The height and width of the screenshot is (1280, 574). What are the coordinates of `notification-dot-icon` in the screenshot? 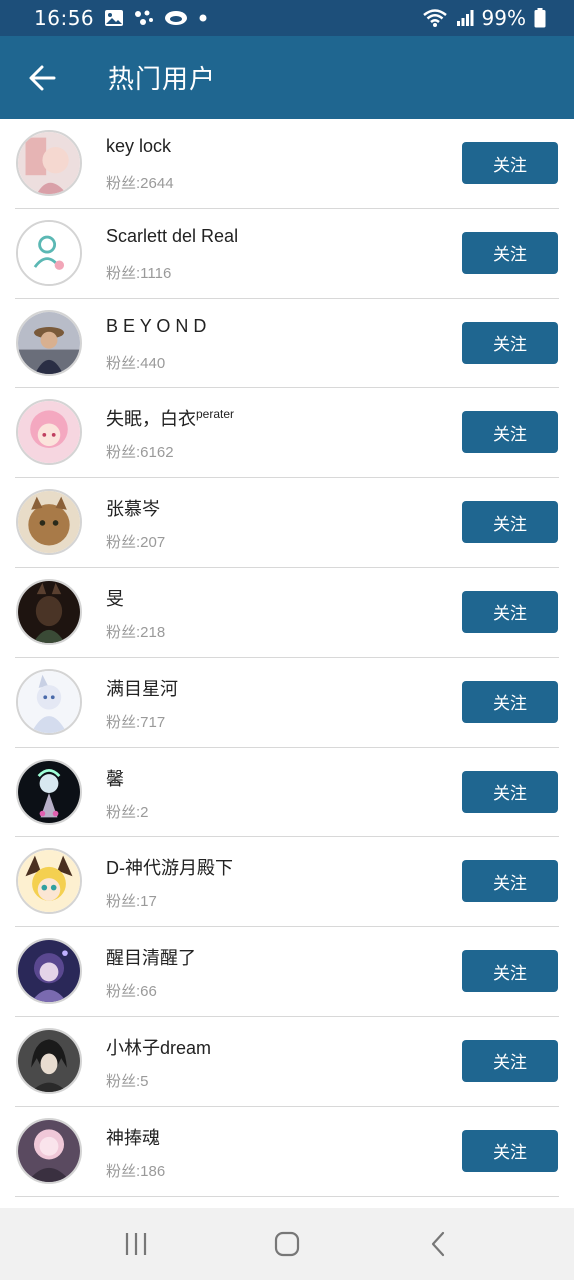 It's located at (203, 18).